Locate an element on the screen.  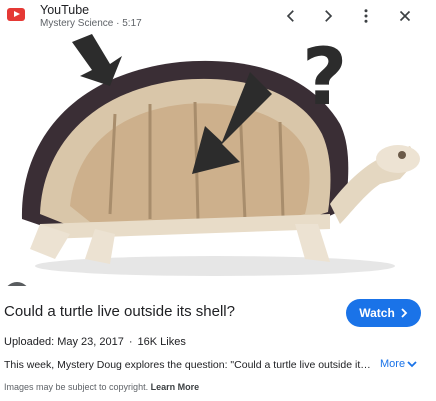
more-button: More is located at coordinates (398, 364).